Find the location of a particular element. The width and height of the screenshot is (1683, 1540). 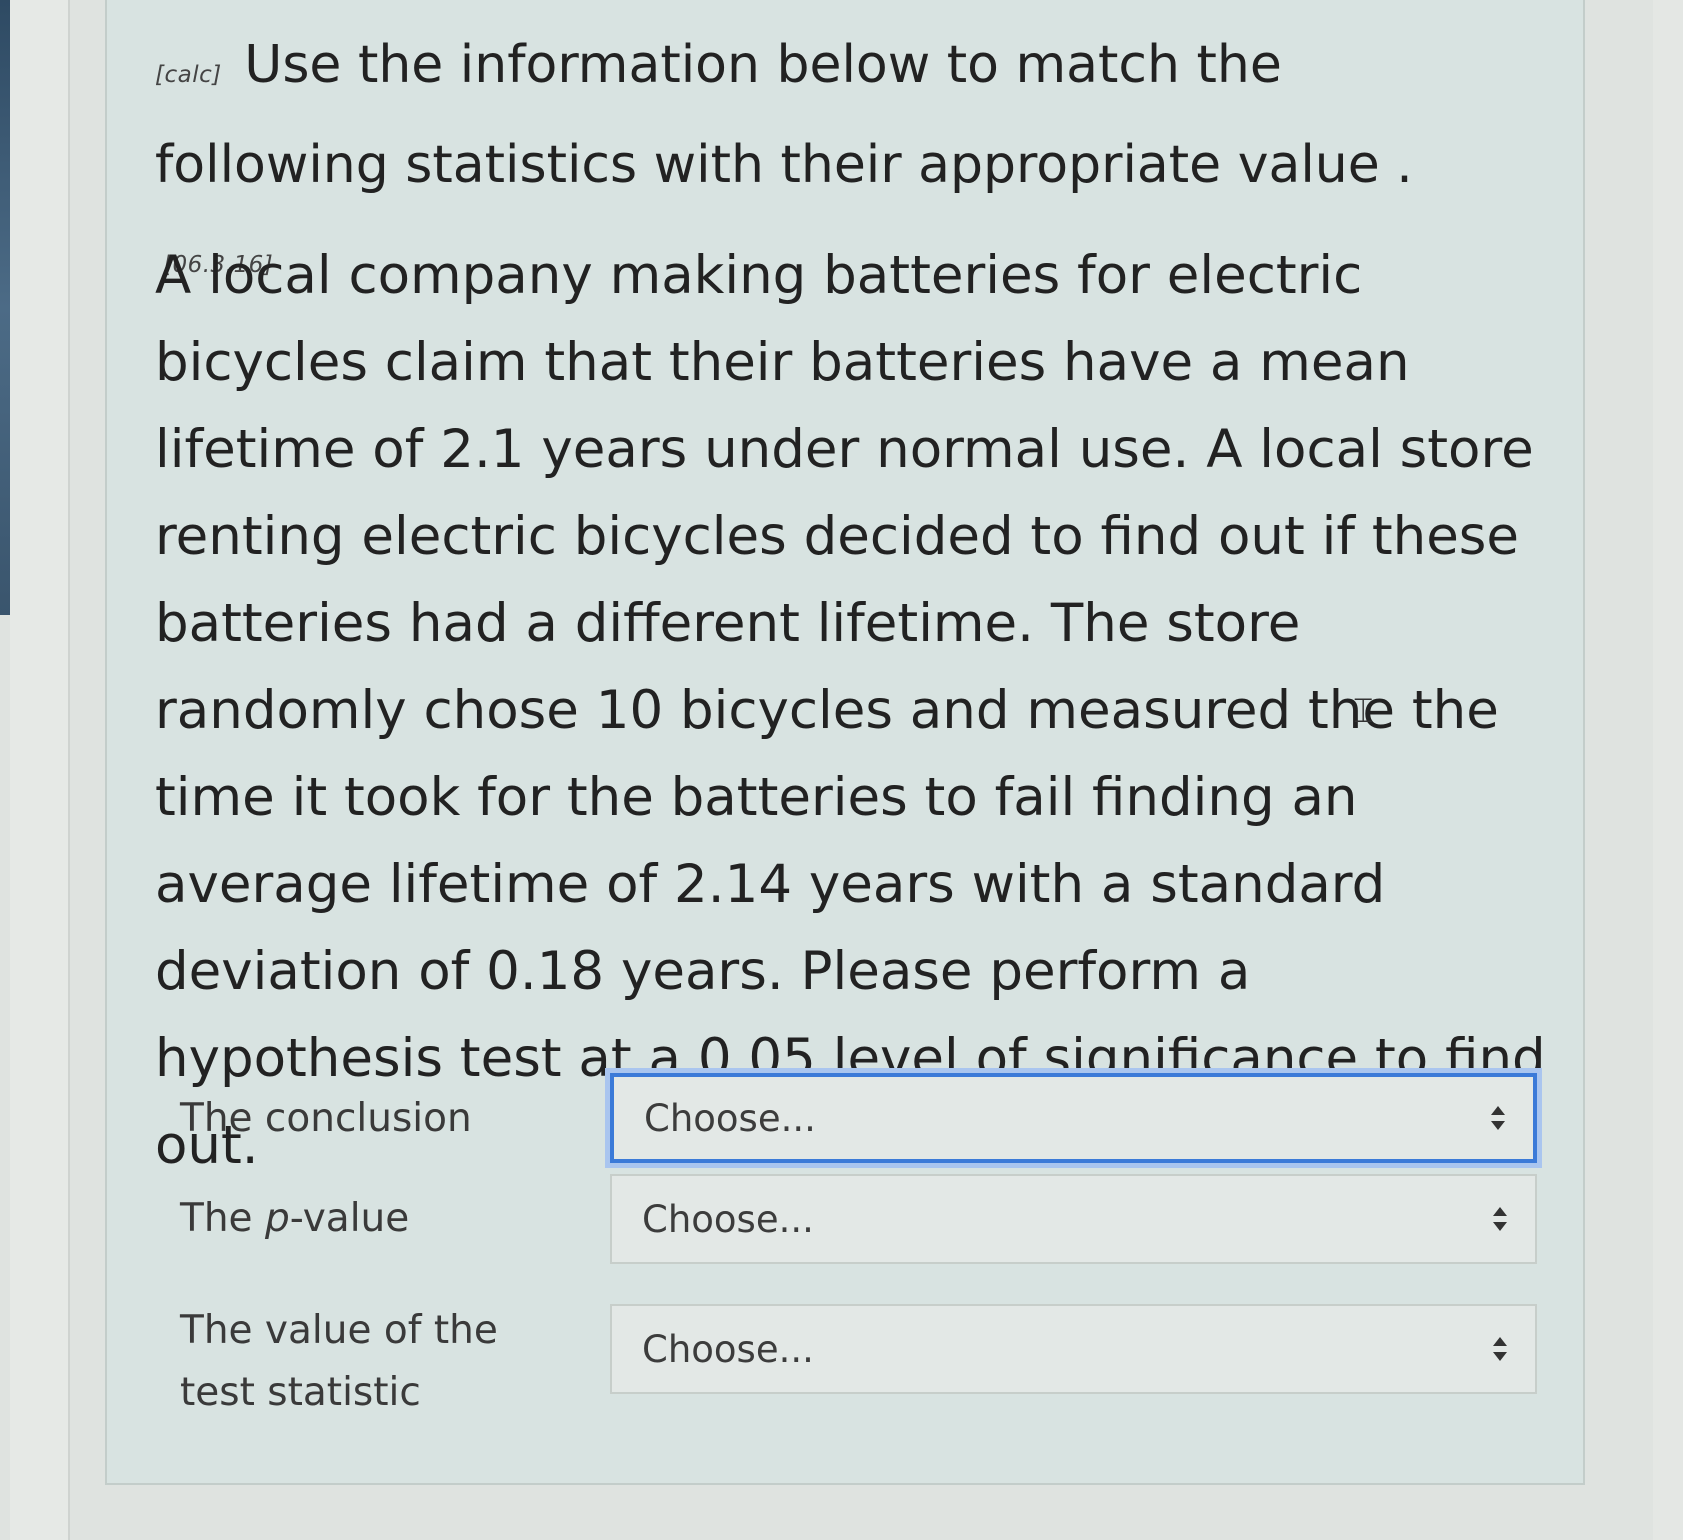

background-window-edge is located at coordinates (5, 307).